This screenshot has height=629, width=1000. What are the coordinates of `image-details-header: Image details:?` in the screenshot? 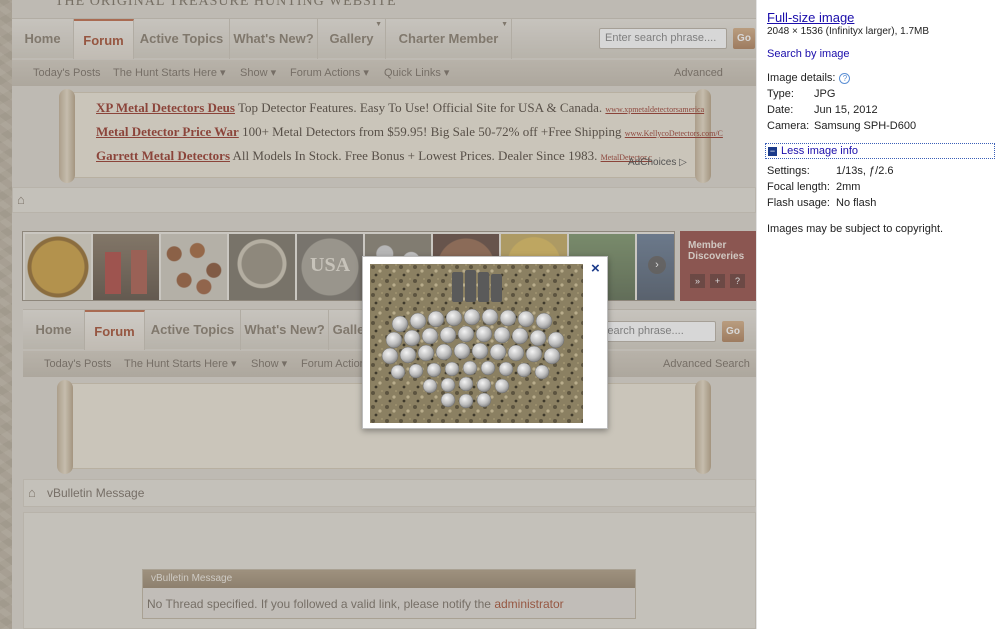 It's located at (809, 78).